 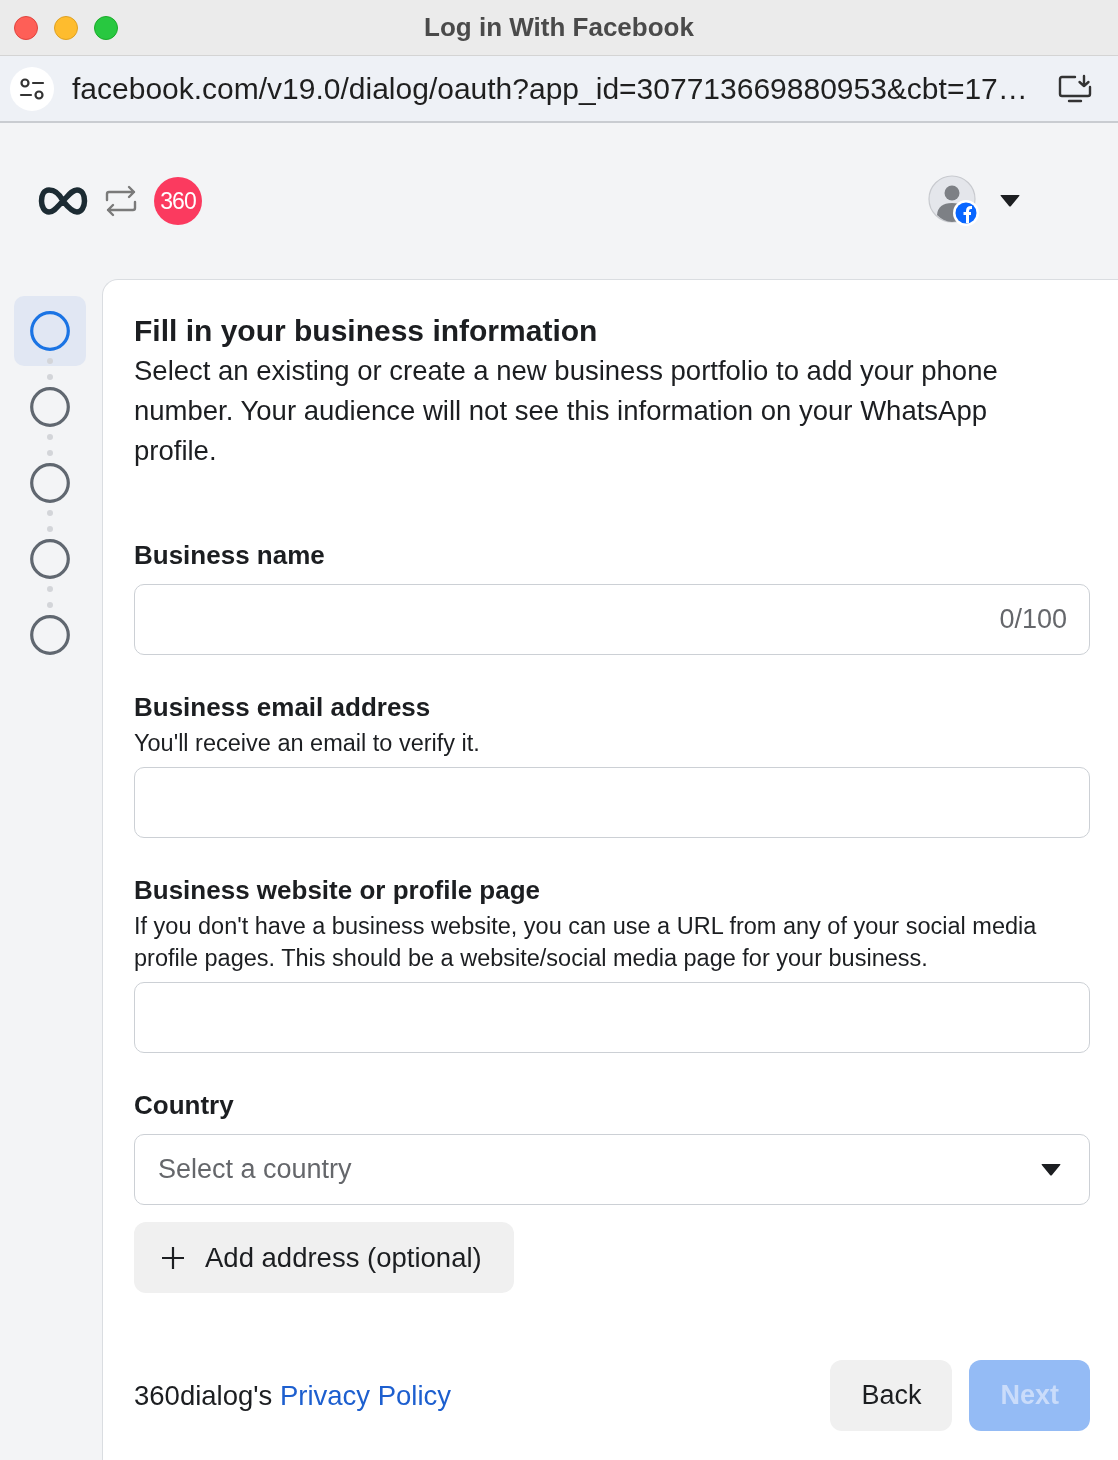 What do you see at coordinates (121, 201) in the screenshot?
I see `swap-arrows-icon` at bounding box center [121, 201].